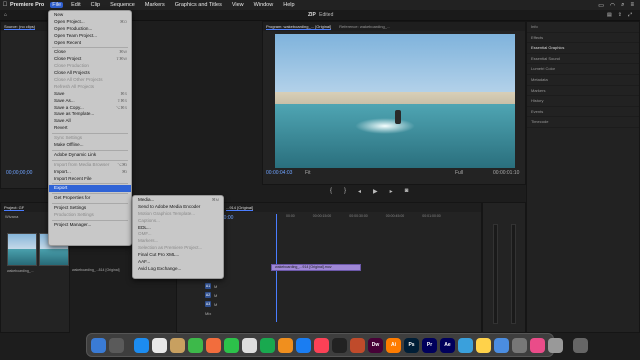 The image size is (640, 360). I want to click on menu-window: Window, so click(264, 5).